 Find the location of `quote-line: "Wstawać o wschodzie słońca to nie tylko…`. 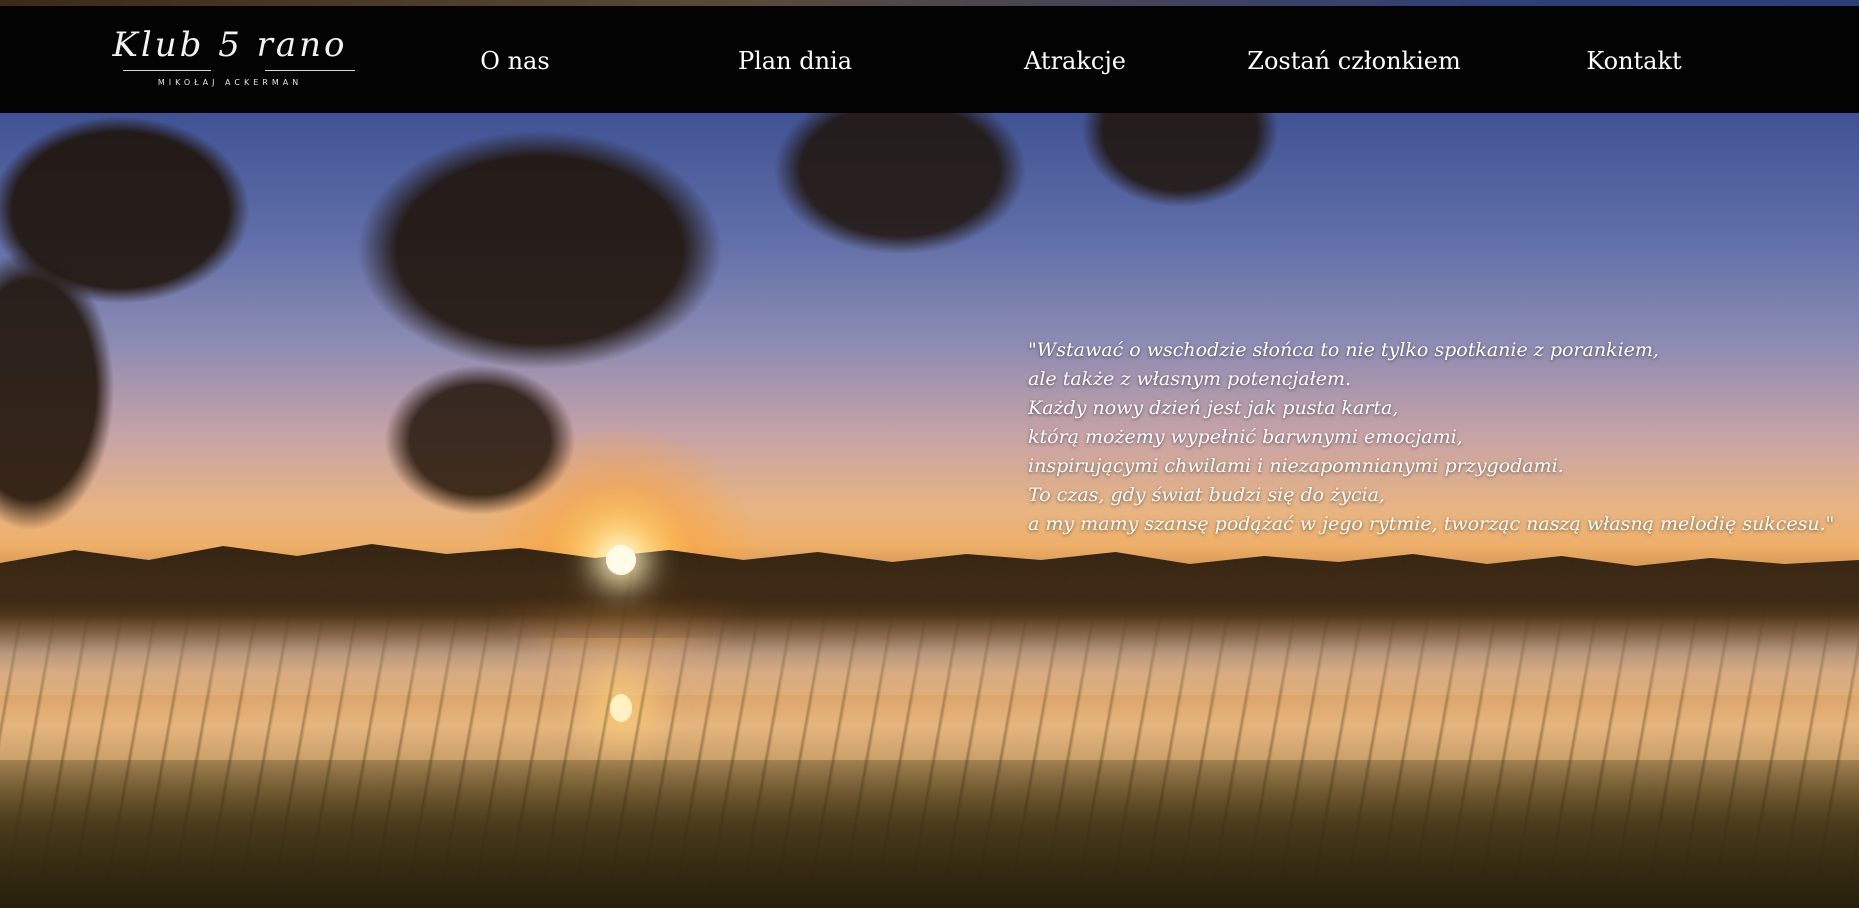

quote-line: "Wstawać o wschodzie słońca to nie tylko… is located at coordinates (1343, 350).